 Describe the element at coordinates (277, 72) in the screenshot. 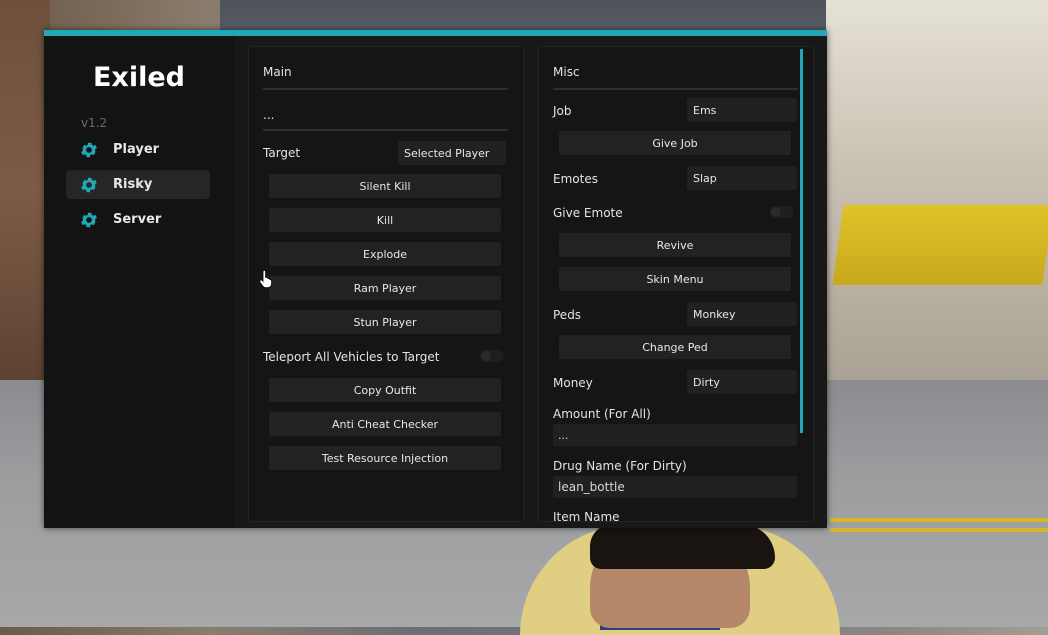

I see `main-panel-title: Main` at that location.